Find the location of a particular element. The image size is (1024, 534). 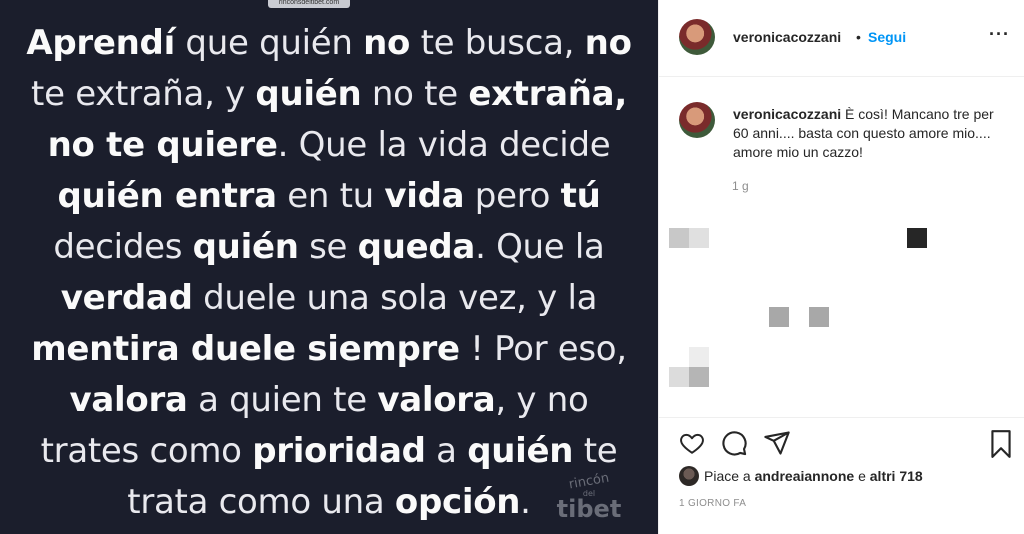

quote-segment: a is located at coordinates (446, 451).